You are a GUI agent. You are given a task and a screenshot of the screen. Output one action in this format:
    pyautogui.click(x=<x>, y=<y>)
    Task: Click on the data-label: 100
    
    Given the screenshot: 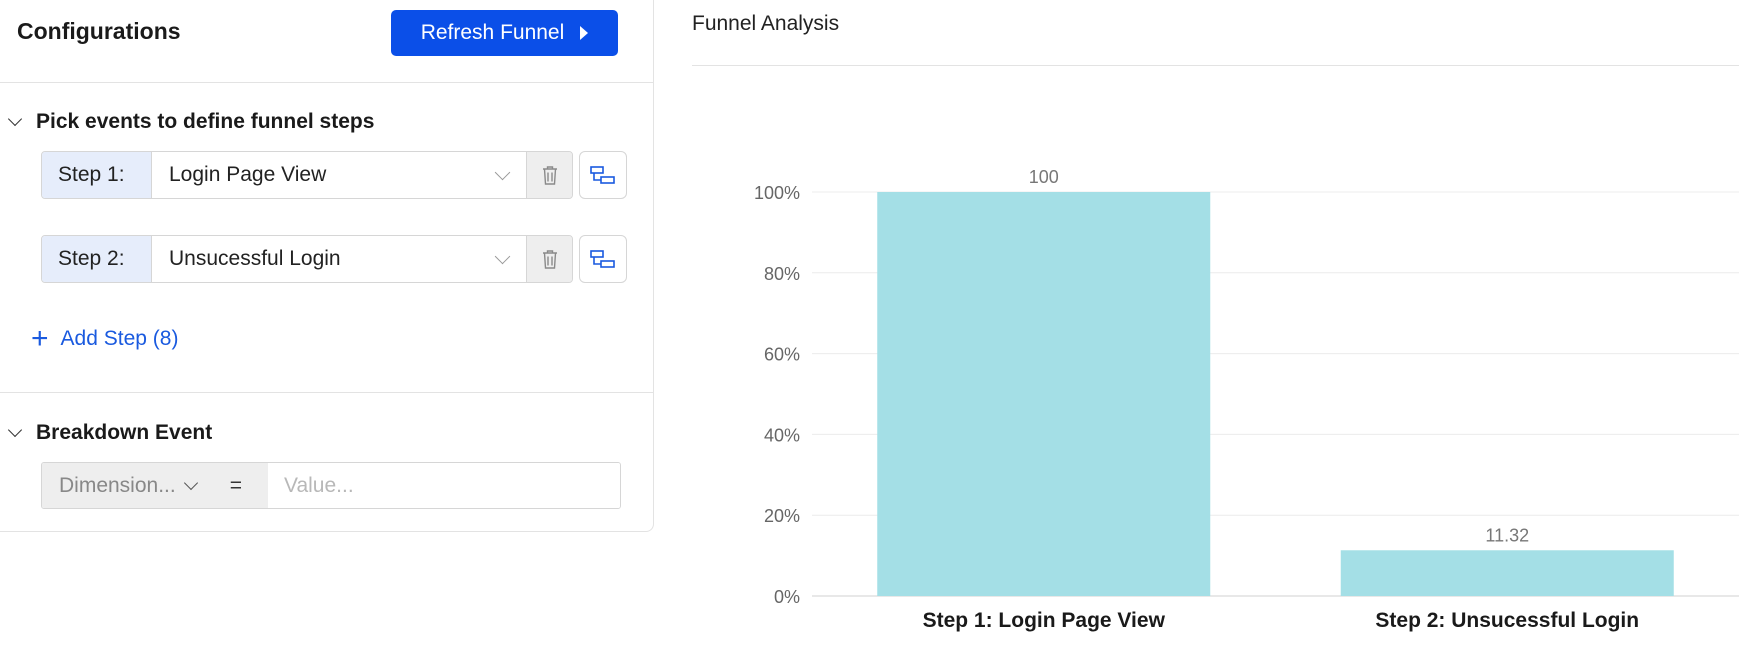 What is the action you would take?
    pyautogui.click(x=1044, y=177)
    